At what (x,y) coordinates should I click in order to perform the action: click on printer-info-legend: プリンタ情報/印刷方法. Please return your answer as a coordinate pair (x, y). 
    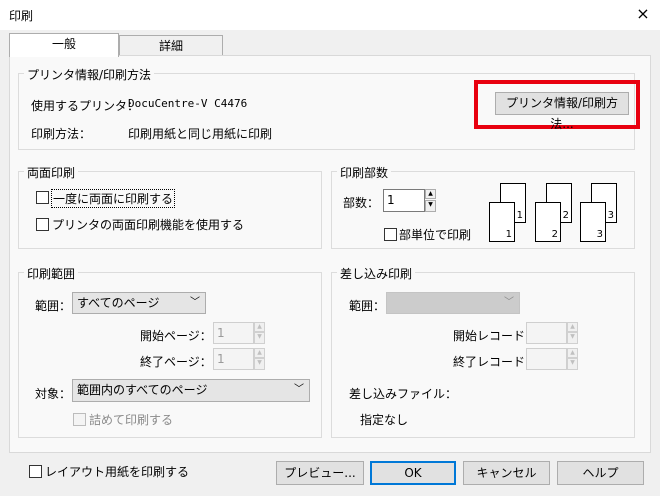
    Looking at the image, I should click on (89, 74).